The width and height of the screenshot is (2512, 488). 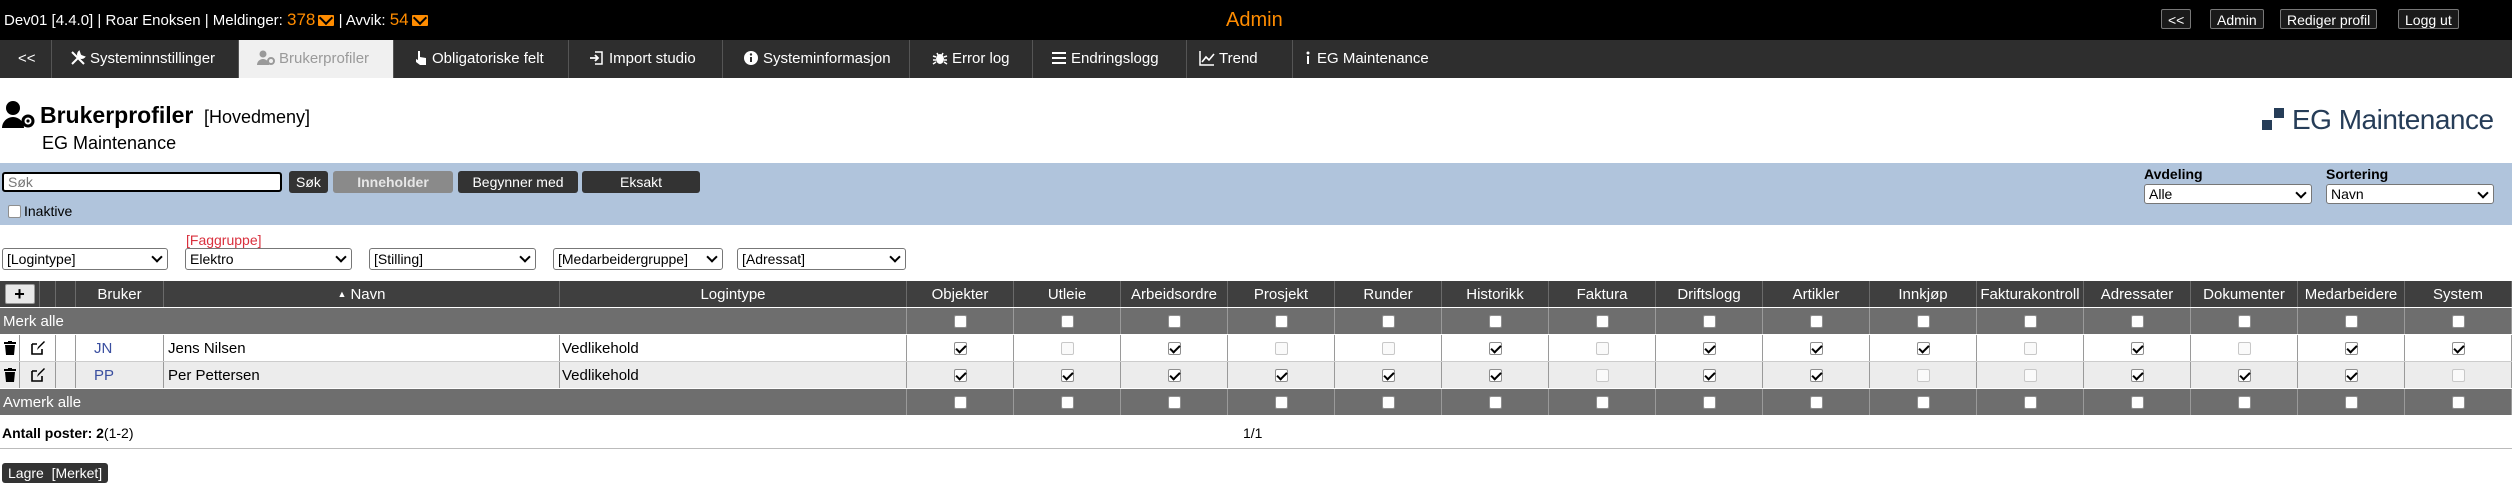 I want to click on tab-obligatoriske-felt: Obligatoriske felt, so click(x=481, y=59).